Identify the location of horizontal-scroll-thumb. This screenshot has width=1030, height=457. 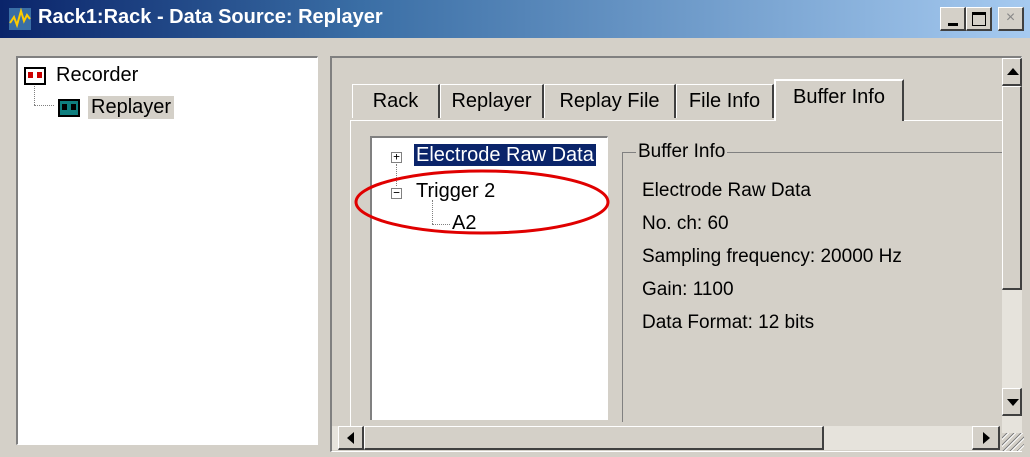
(594, 438).